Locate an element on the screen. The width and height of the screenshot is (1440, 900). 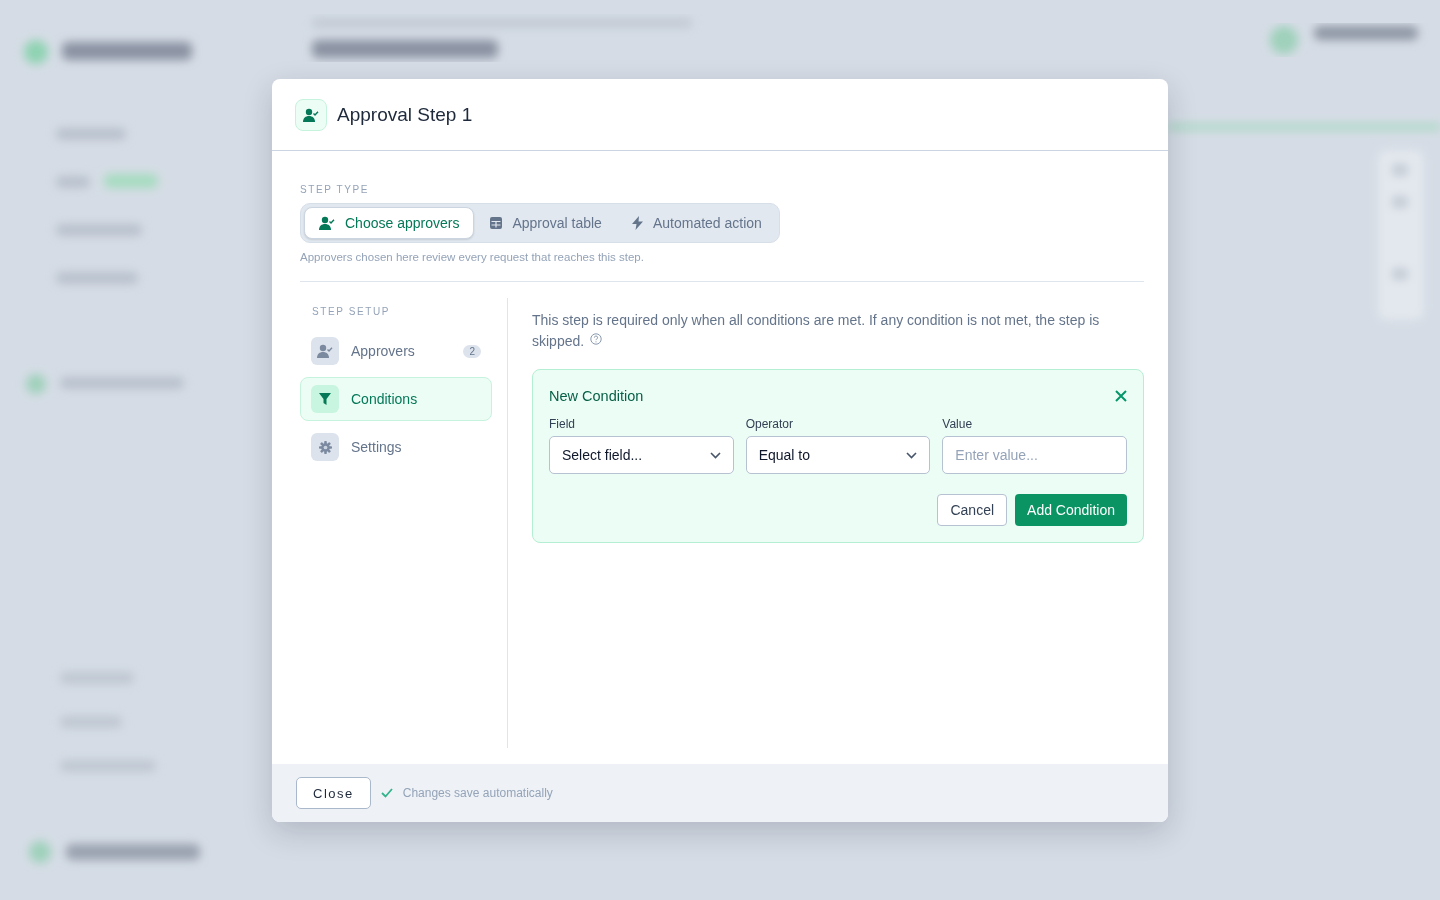
close-icon is located at coordinates (1121, 396).